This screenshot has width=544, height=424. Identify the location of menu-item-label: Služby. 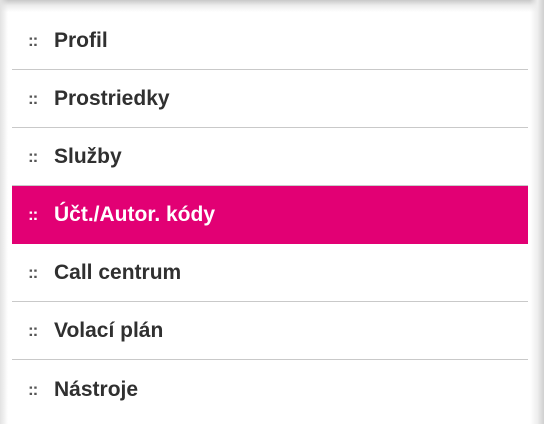
(88, 156).